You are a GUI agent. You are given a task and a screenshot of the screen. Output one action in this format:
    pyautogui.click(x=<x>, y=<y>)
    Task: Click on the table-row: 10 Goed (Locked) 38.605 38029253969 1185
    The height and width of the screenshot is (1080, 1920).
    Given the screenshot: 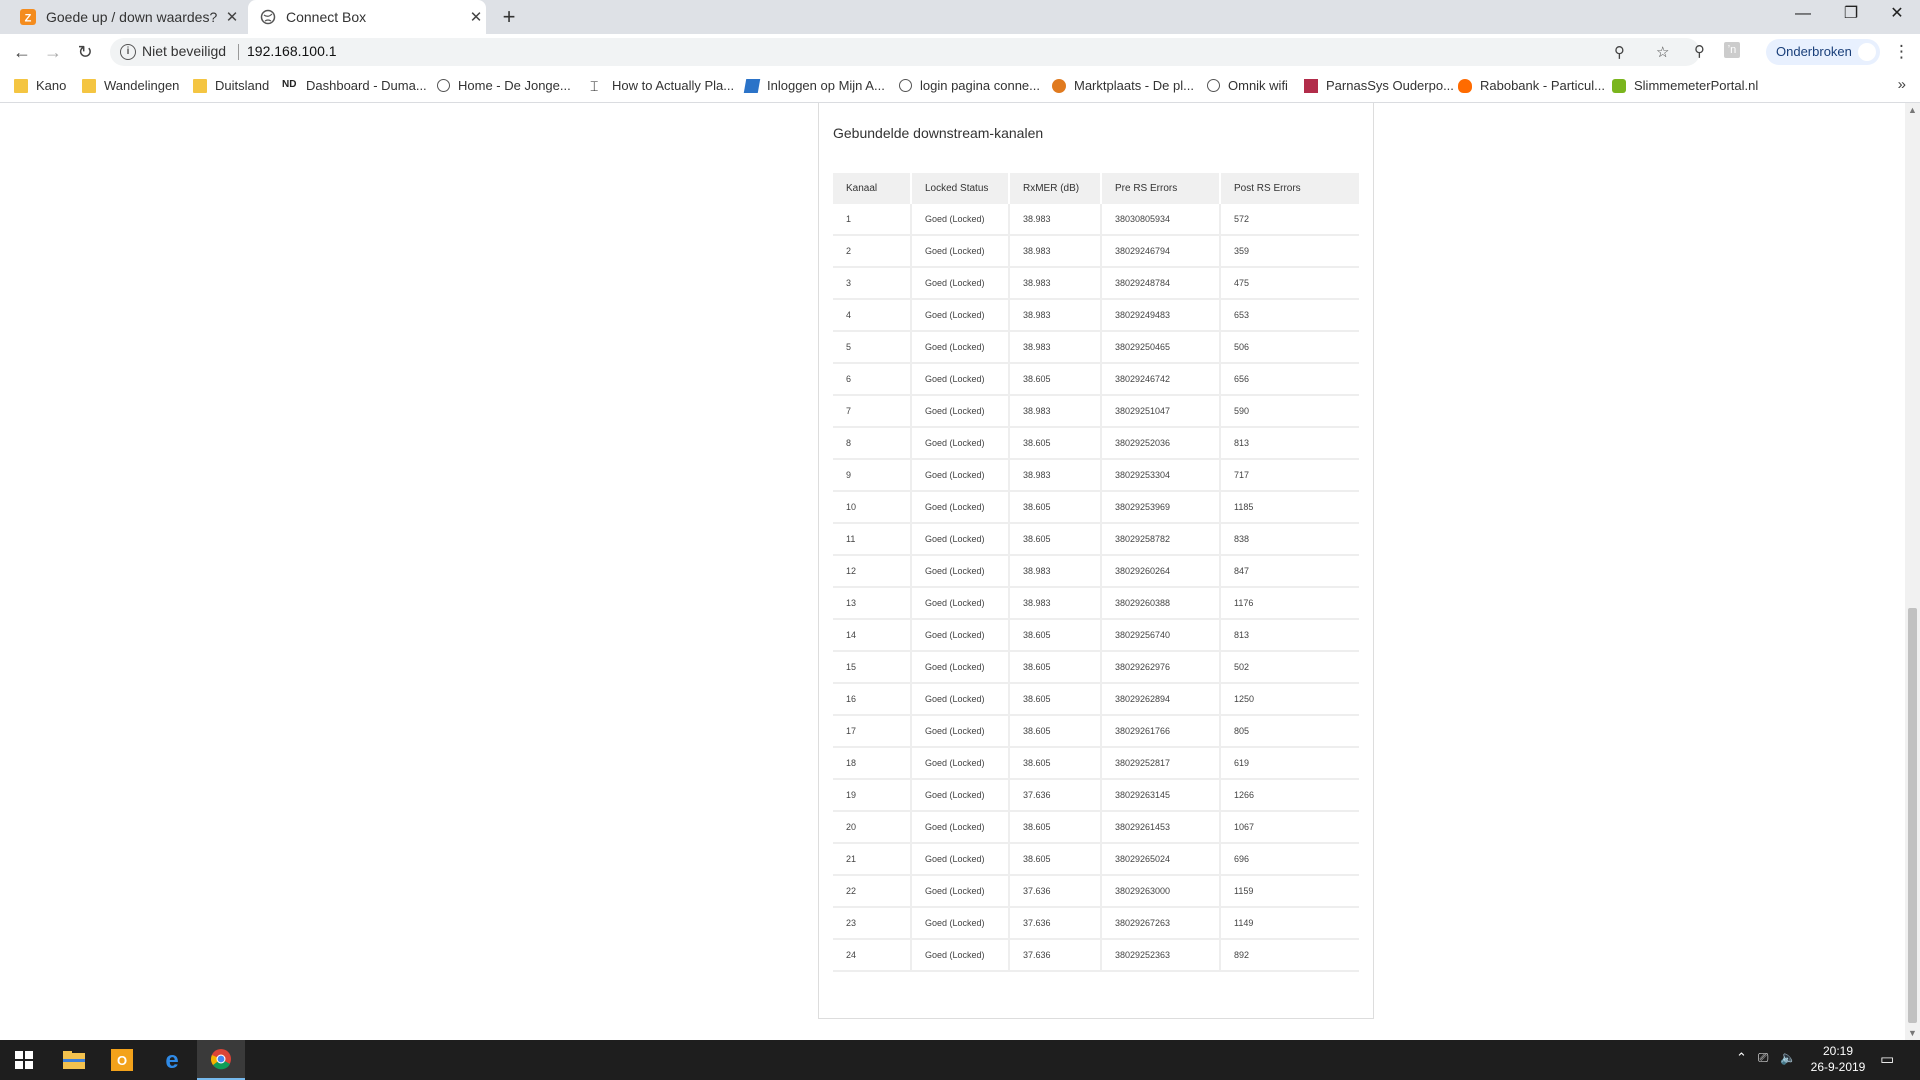 What is the action you would take?
    pyautogui.click(x=1096, y=508)
    